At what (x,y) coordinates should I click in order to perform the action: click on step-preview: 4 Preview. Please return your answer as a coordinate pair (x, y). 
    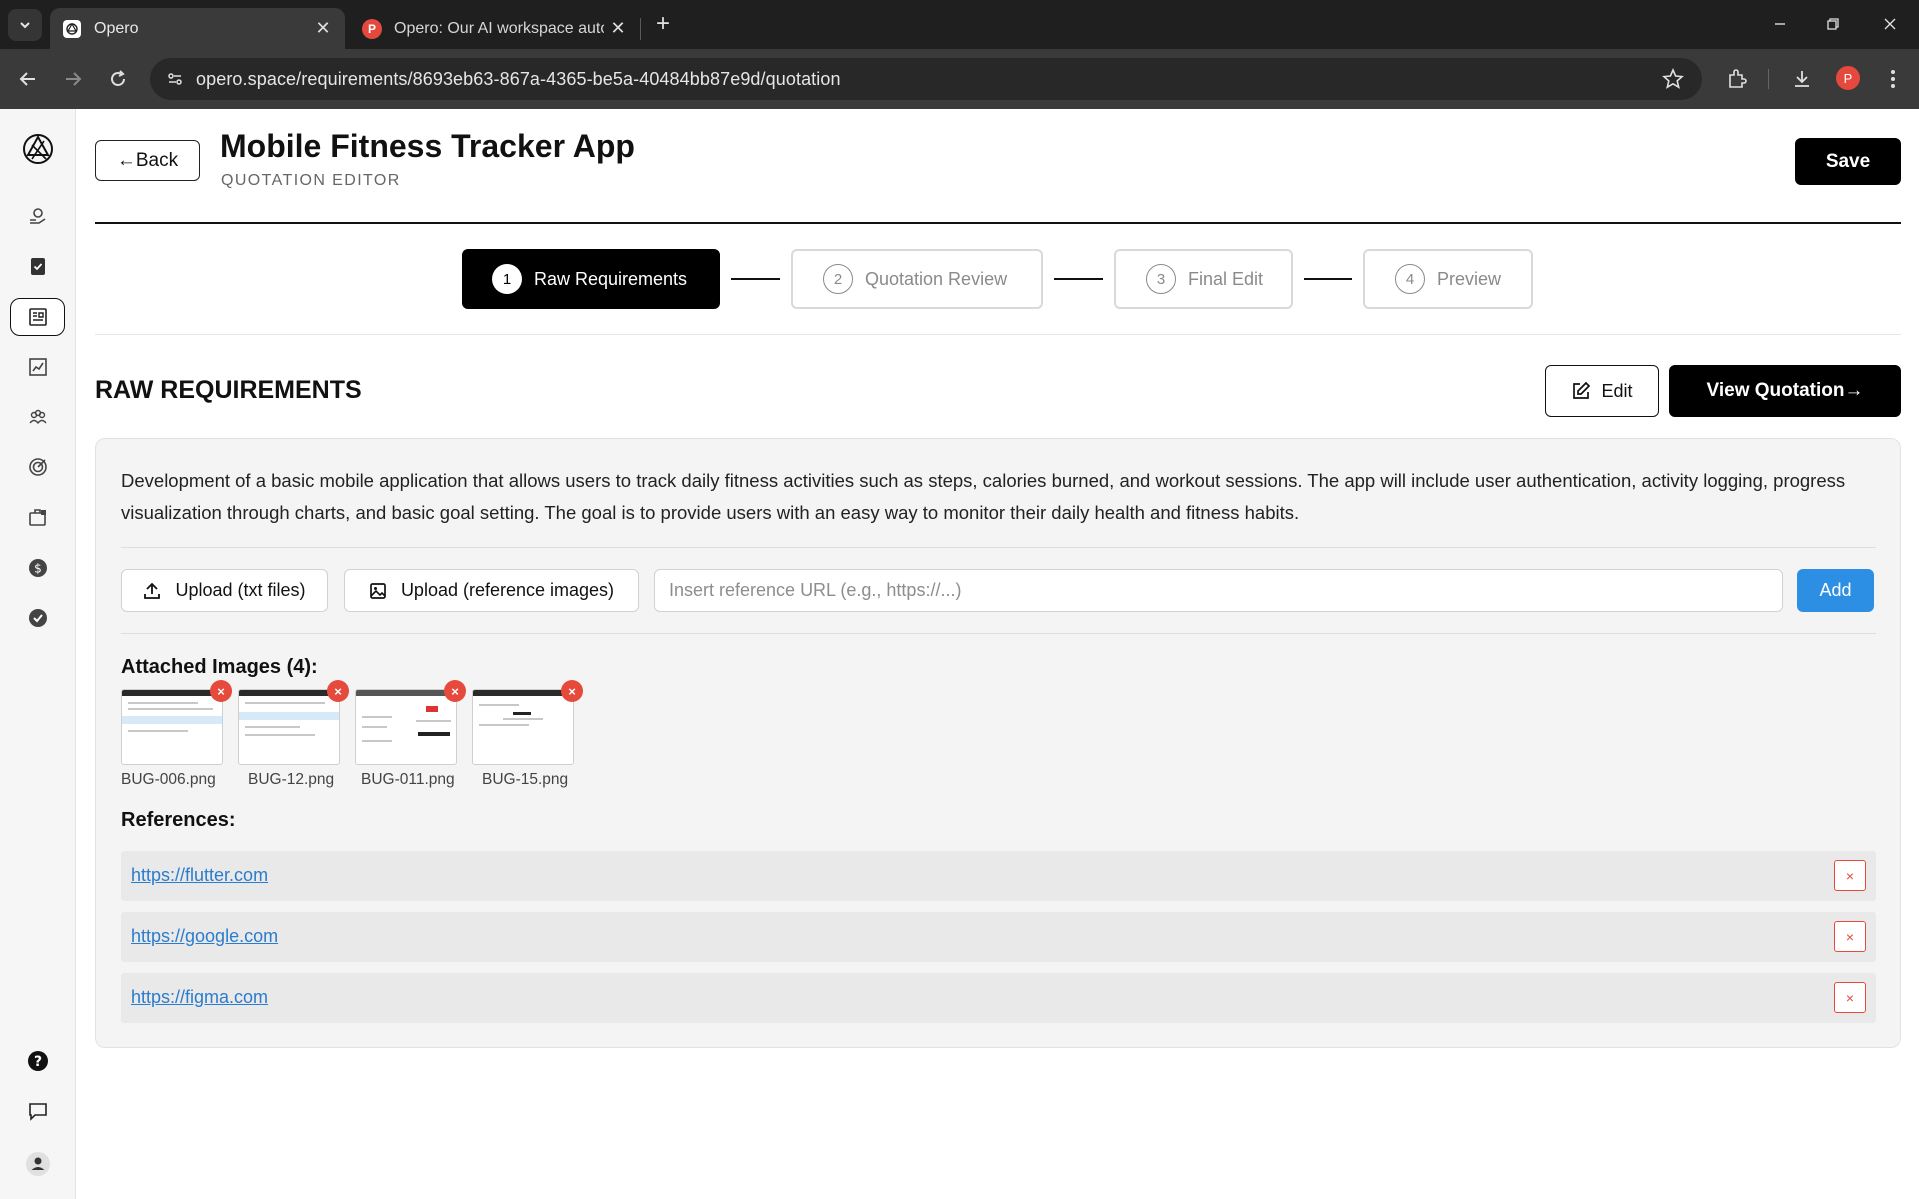
    Looking at the image, I should click on (1448, 279).